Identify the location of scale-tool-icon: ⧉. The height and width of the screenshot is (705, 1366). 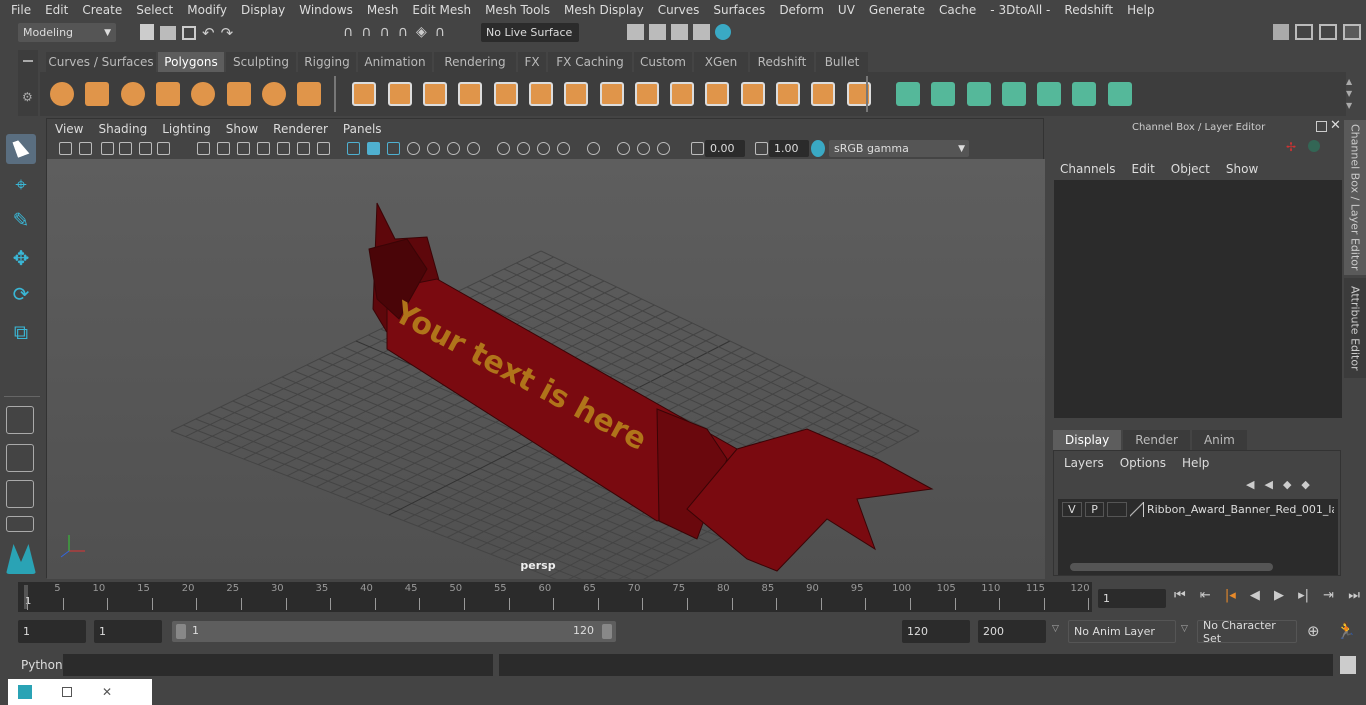
(21, 335).